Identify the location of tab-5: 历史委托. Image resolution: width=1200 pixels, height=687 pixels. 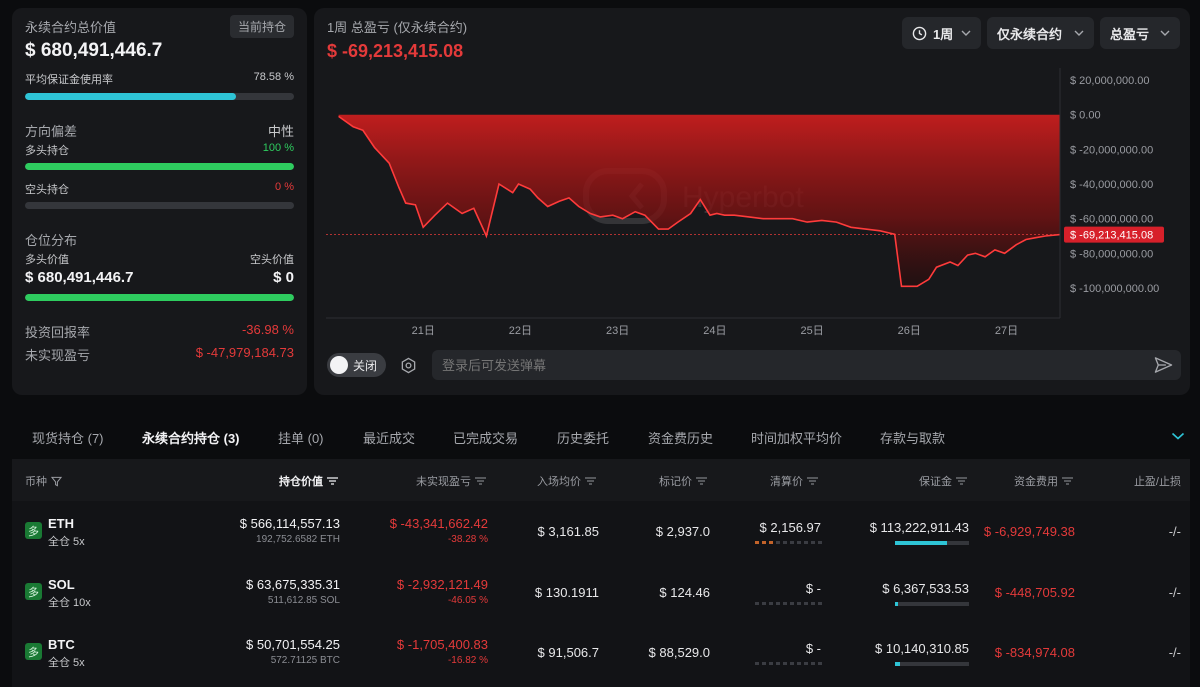
(583, 437).